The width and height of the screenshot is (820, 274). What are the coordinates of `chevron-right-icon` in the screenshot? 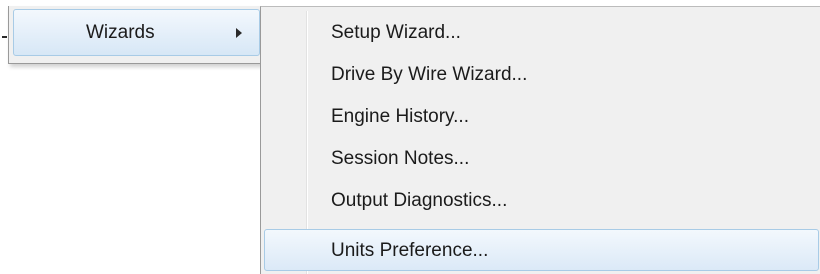 It's located at (239, 33).